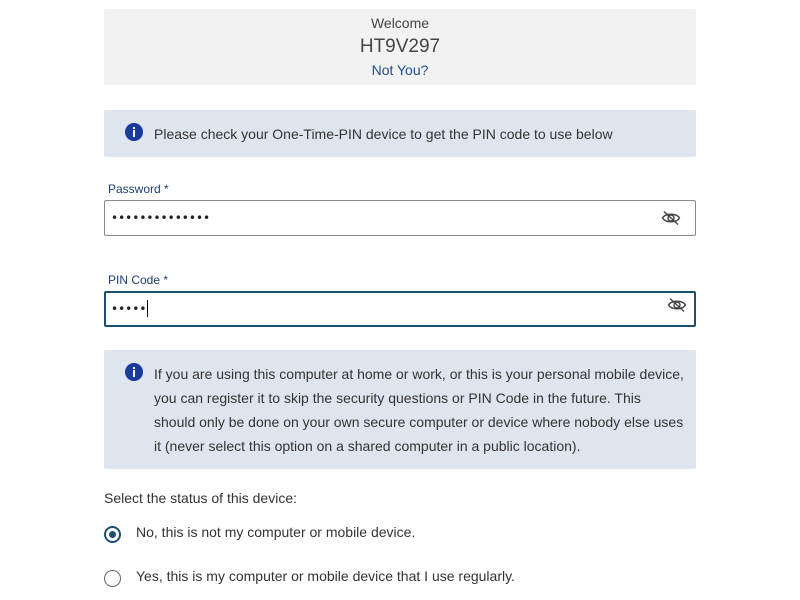 The height and width of the screenshot is (600, 800). I want to click on password-field-container, so click(400, 218).